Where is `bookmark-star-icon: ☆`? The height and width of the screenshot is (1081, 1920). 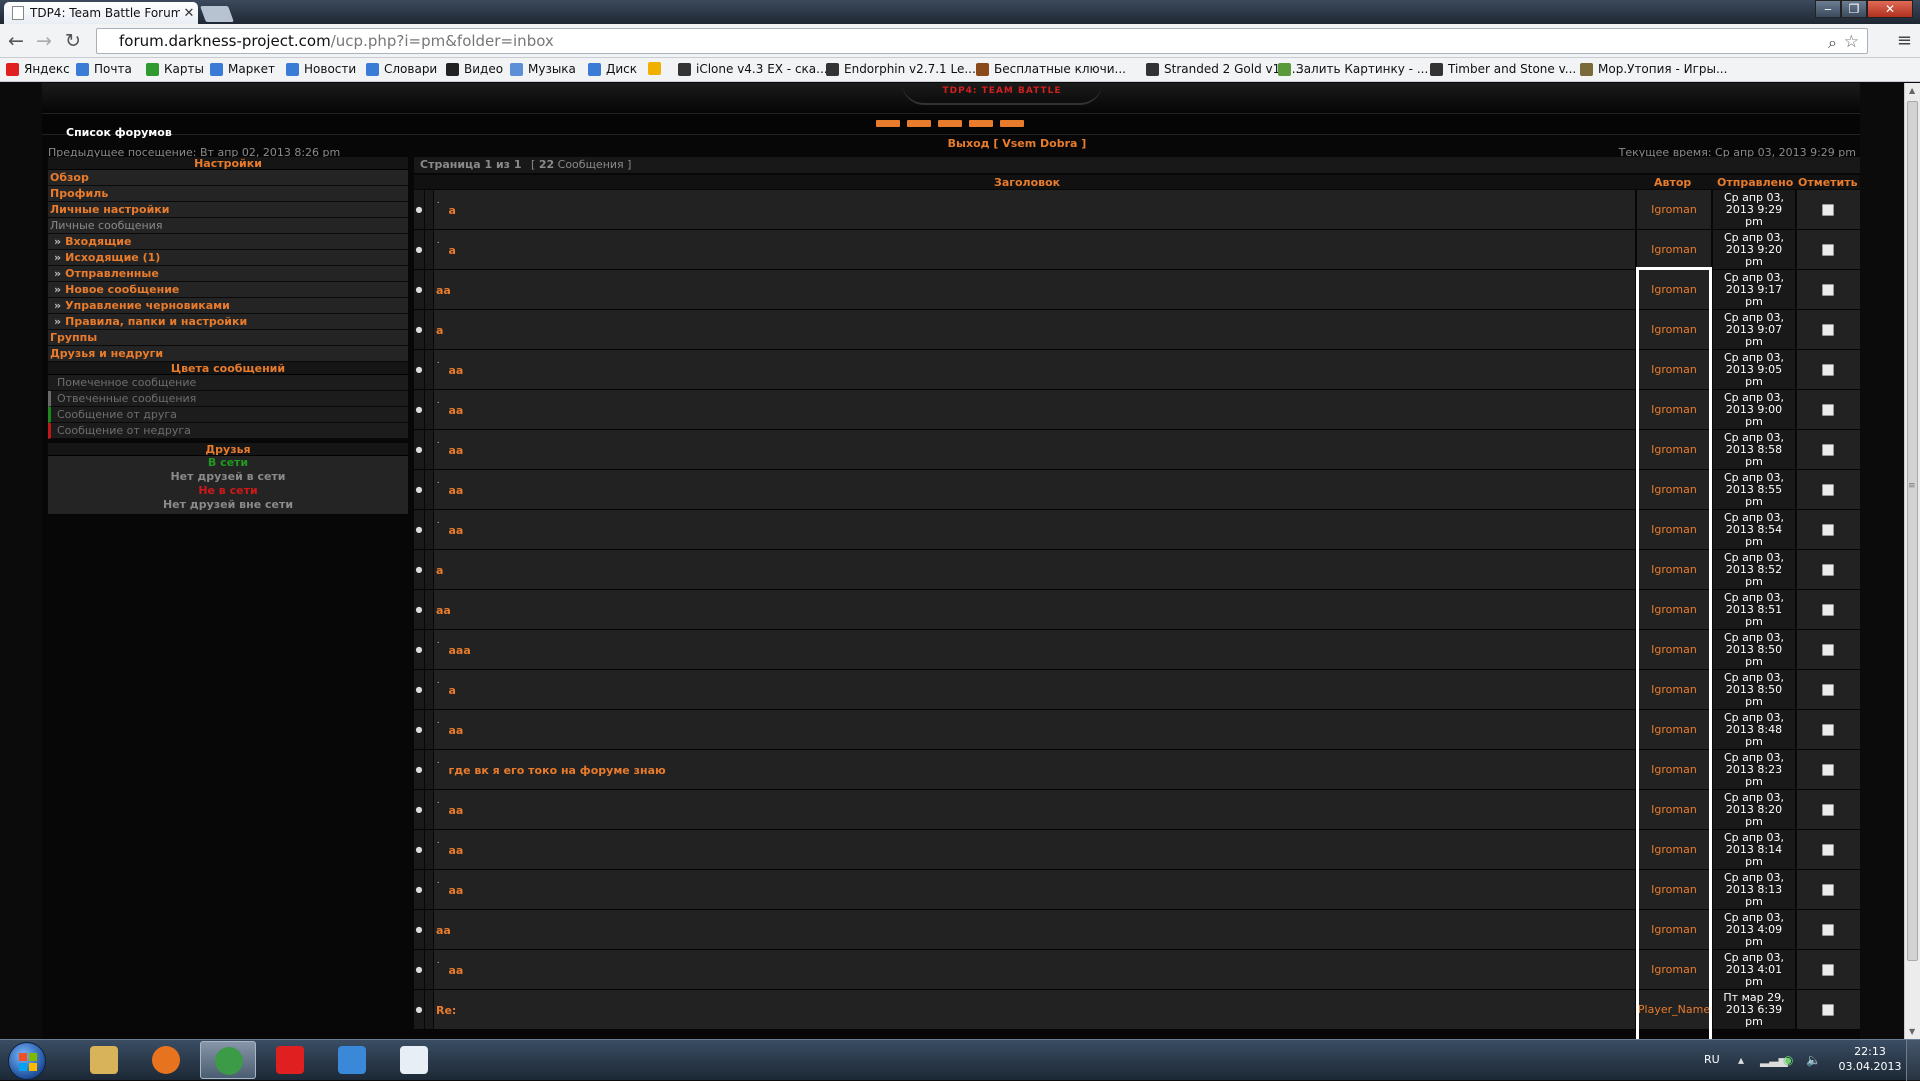
bookmark-star-icon: ☆ is located at coordinates (1851, 42).